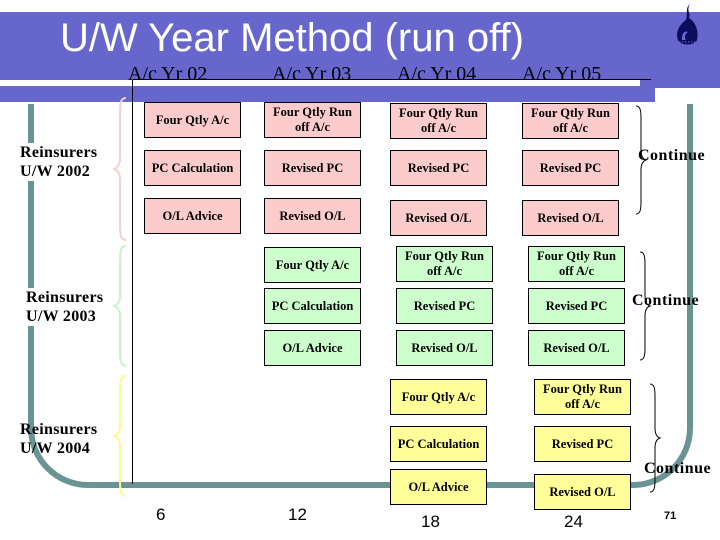 This screenshot has height=540, width=720. Describe the element at coordinates (441, 400) in the screenshot. I see `uw2004-ac04-four-qtly: Four Qtly A/c` at that location.